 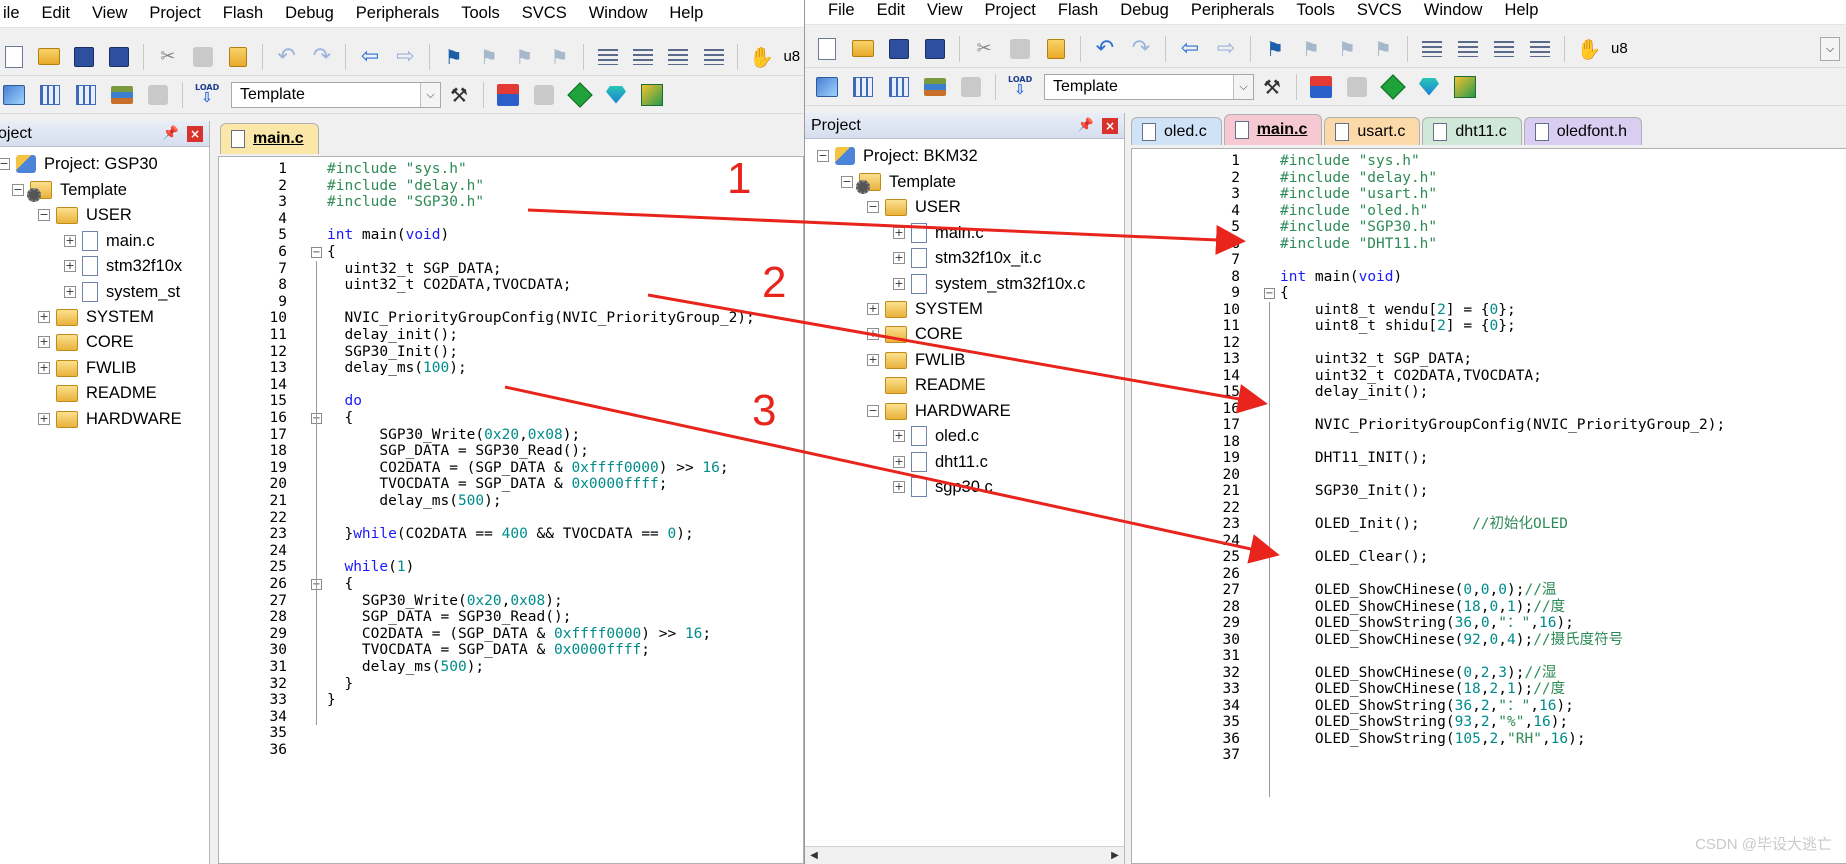 What do you see at coordinates (841, 10) in the screenshot?
I see `menu-file: File` at bounding box center [841, 10].